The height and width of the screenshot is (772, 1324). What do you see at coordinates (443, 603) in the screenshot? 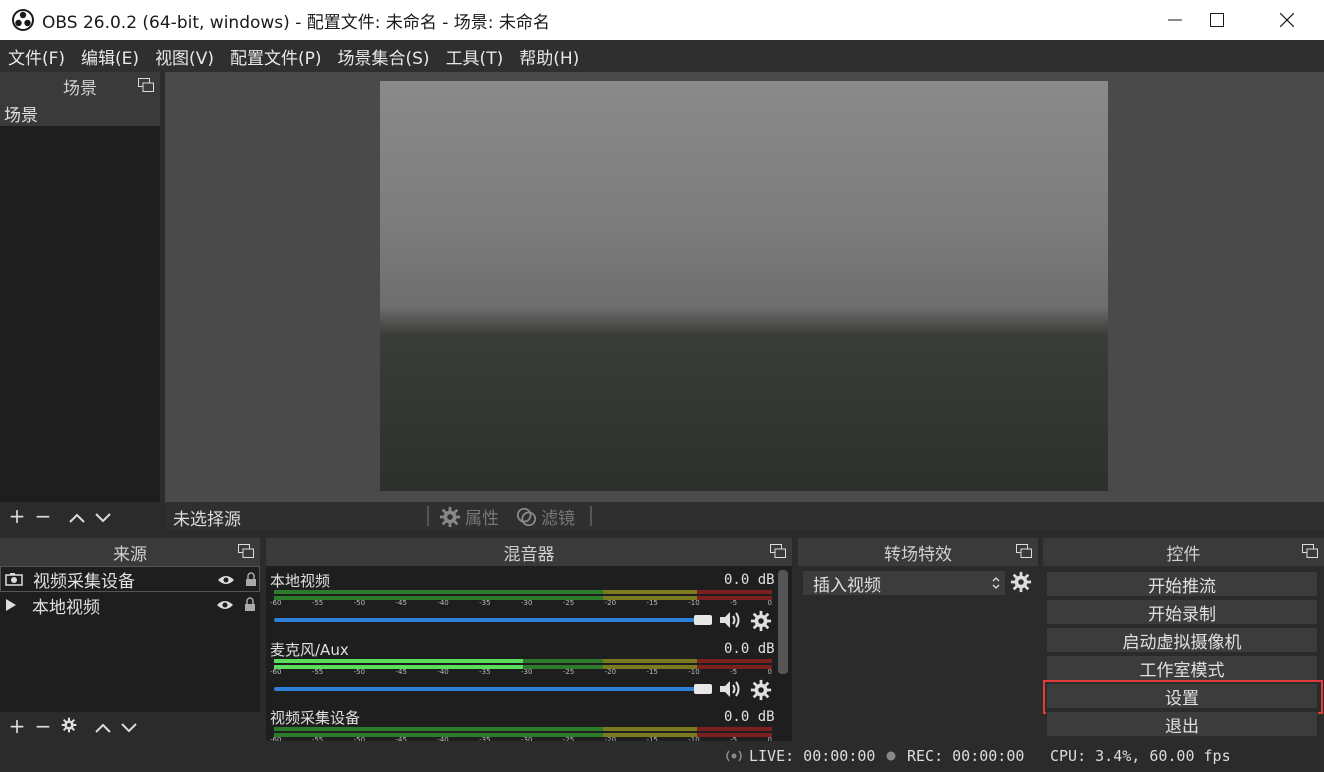
I see `scale-tick-label: -40` at bounding box center [443, 603].